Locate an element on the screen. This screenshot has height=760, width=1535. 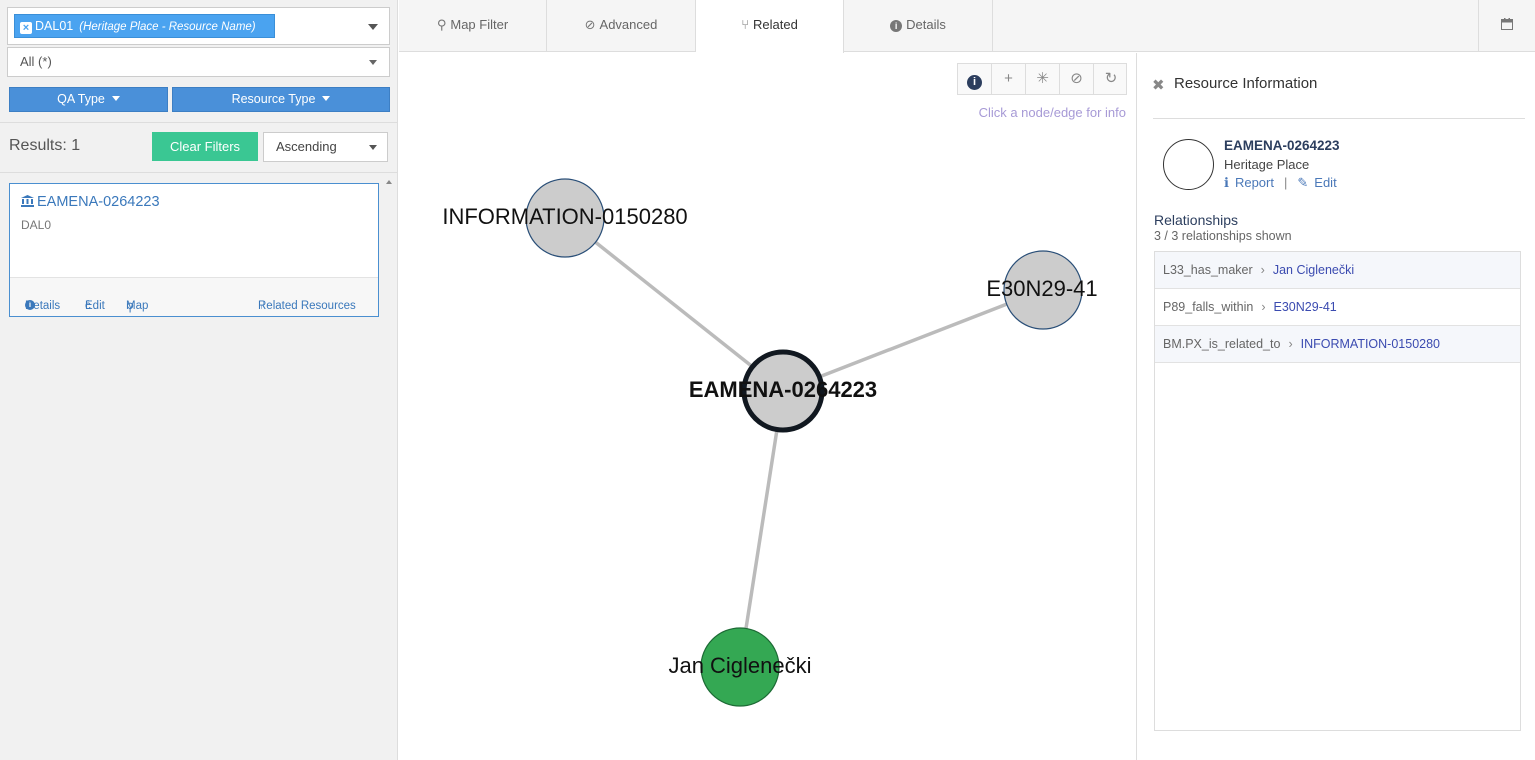
info-button: i is located at coordinates (975, 79).